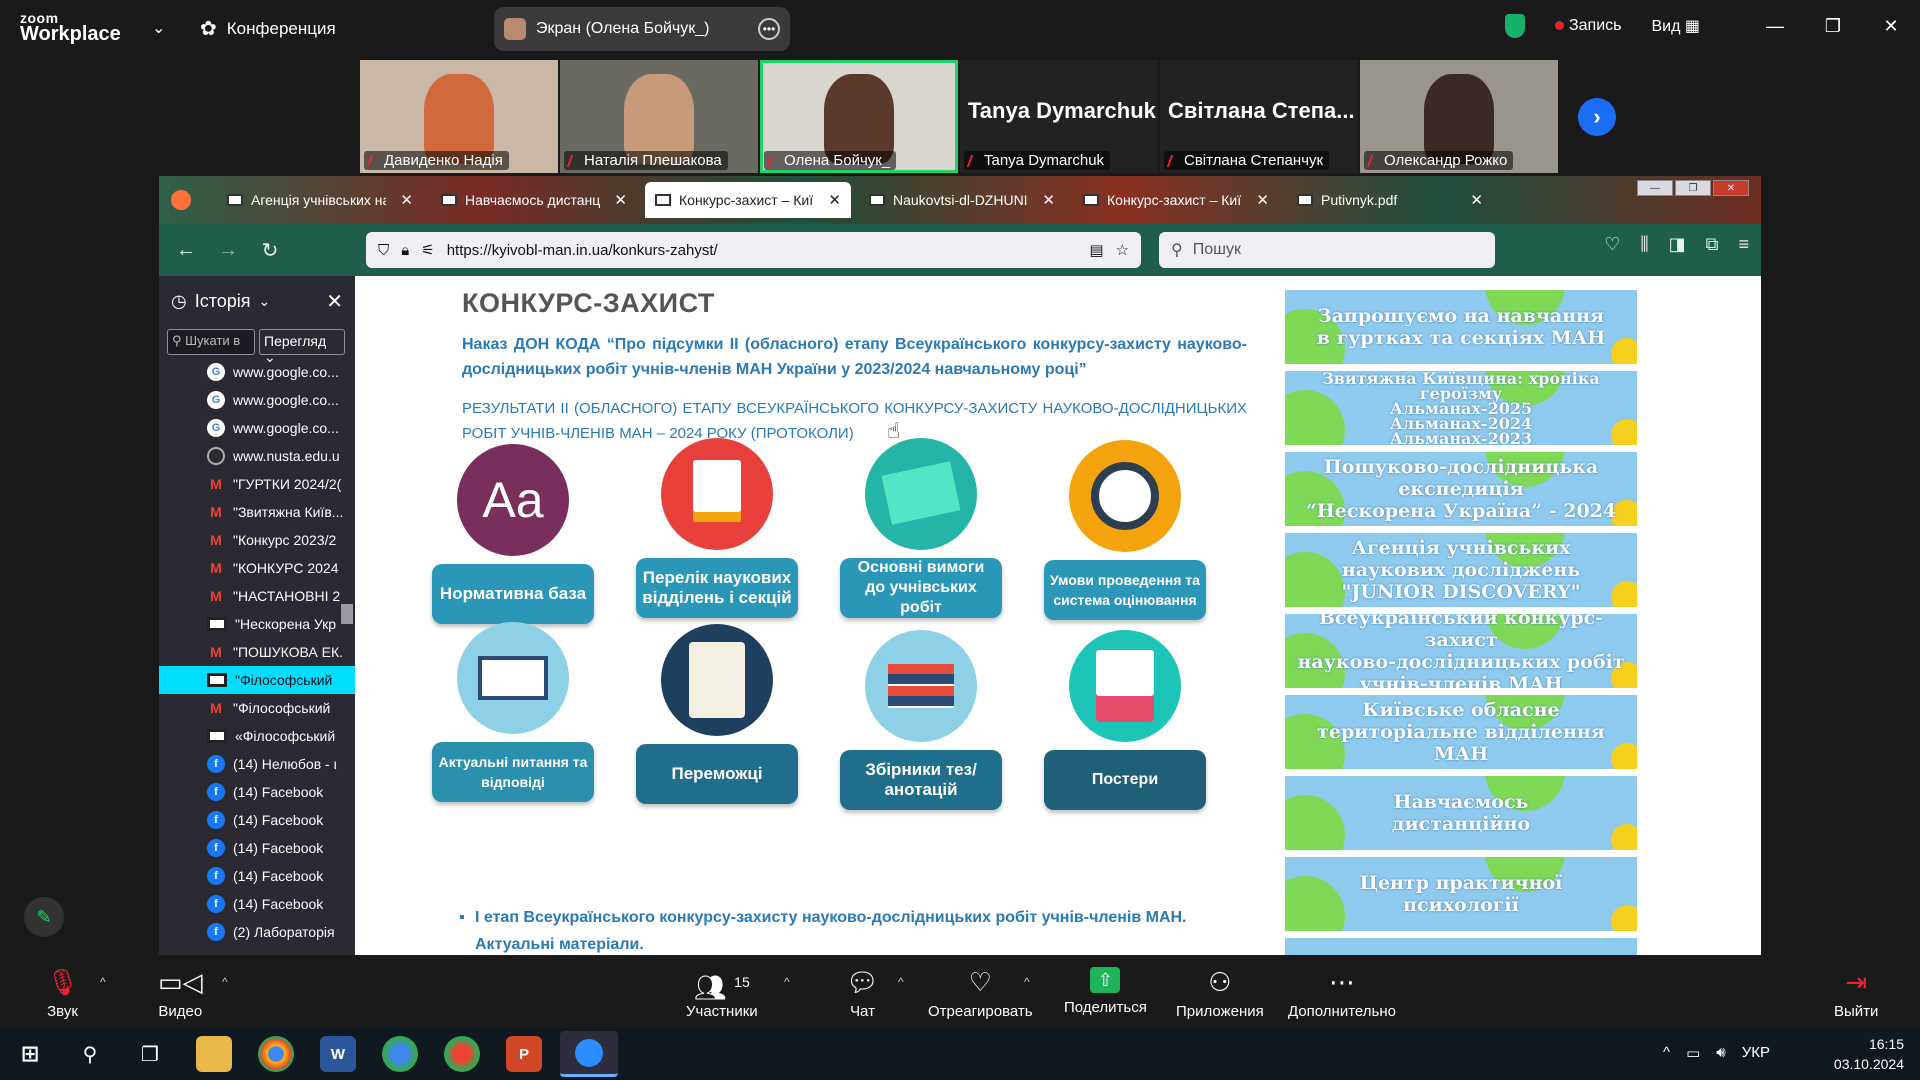 The height and width of the screenshot is (1080, 1920). I want to click on certificate-icon, so click(717, 680).